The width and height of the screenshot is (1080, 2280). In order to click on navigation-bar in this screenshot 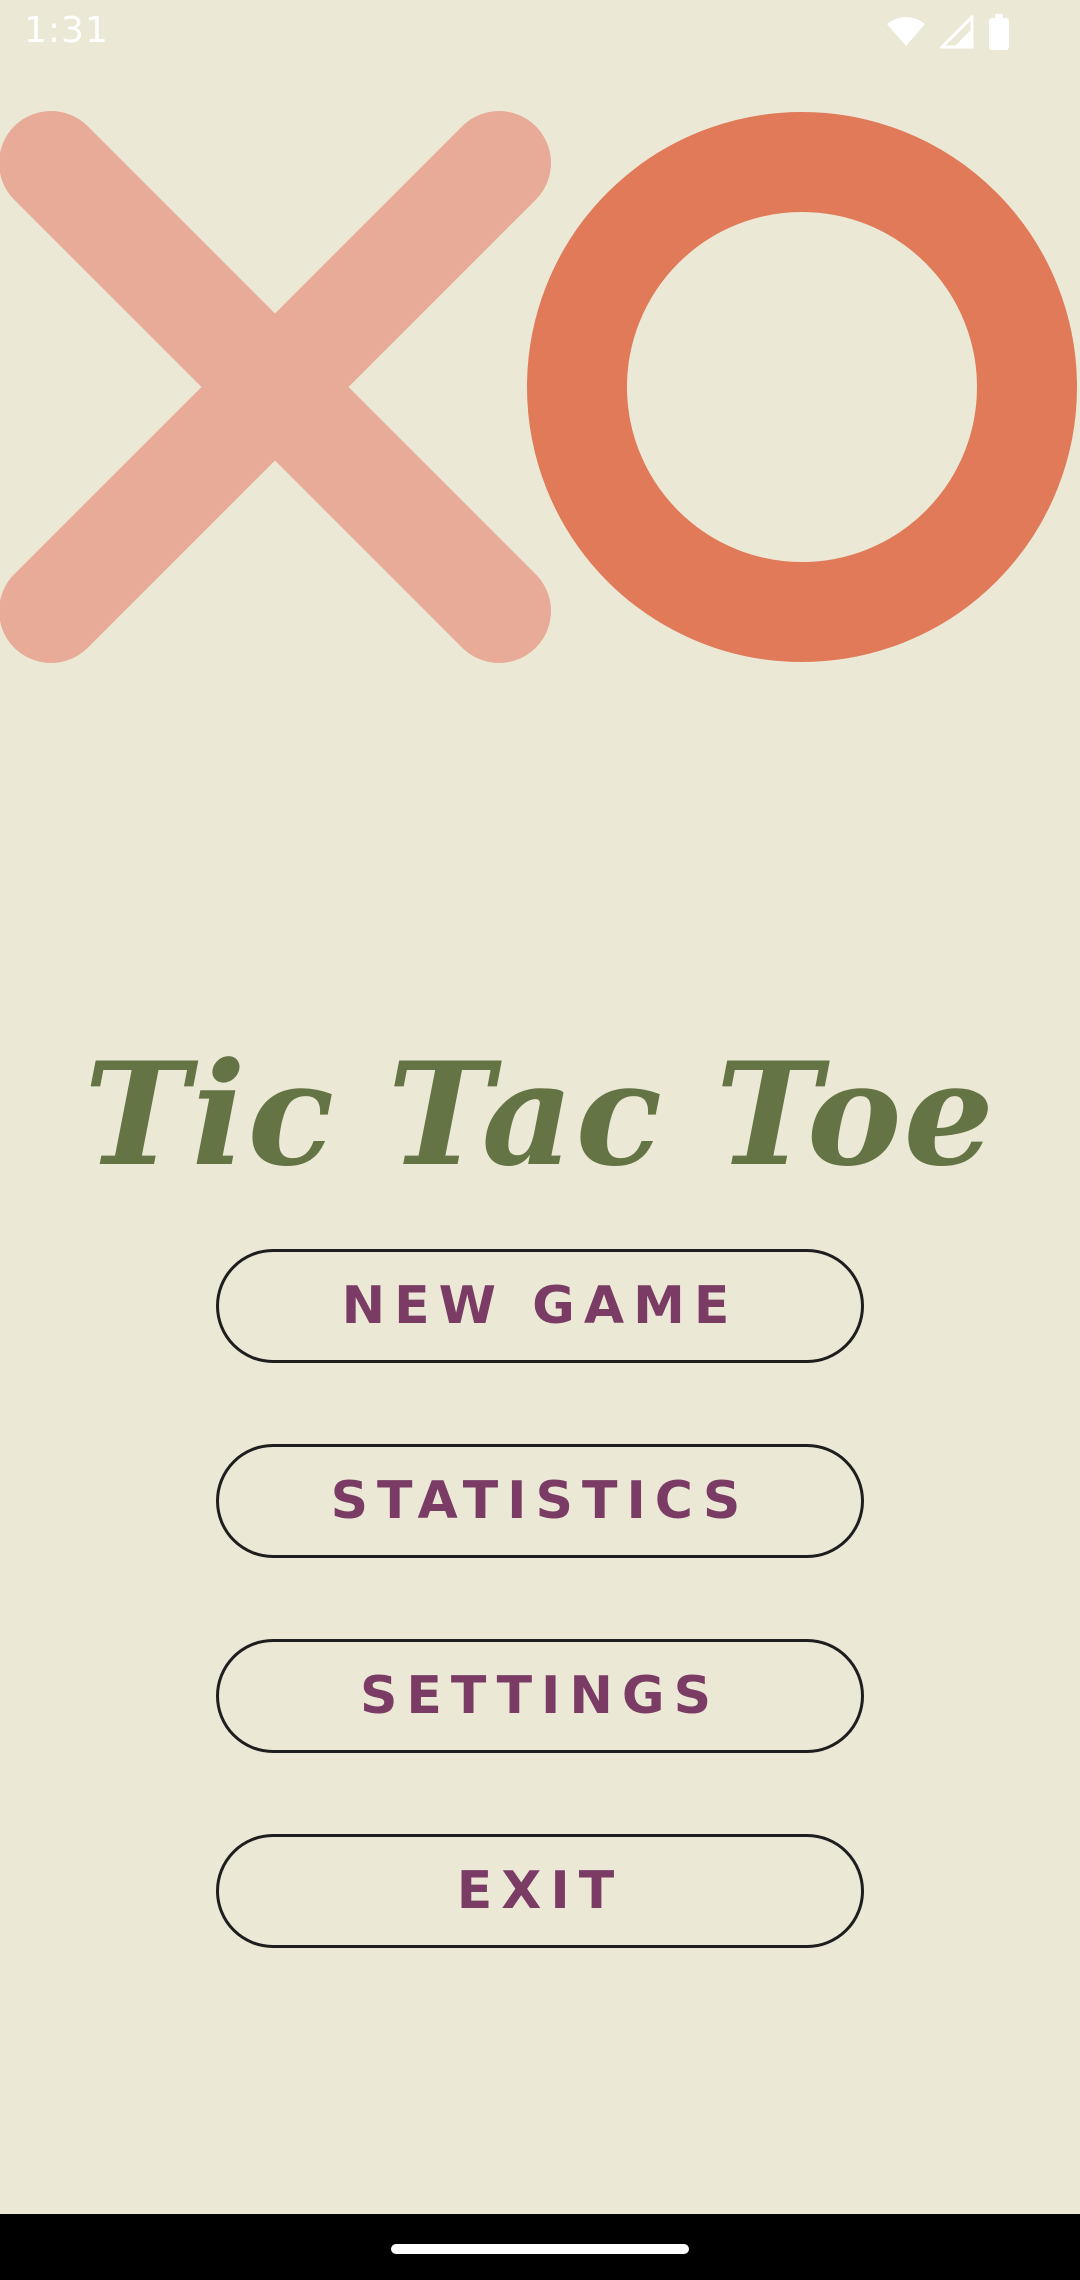, I will do `click(540, 2247)`.